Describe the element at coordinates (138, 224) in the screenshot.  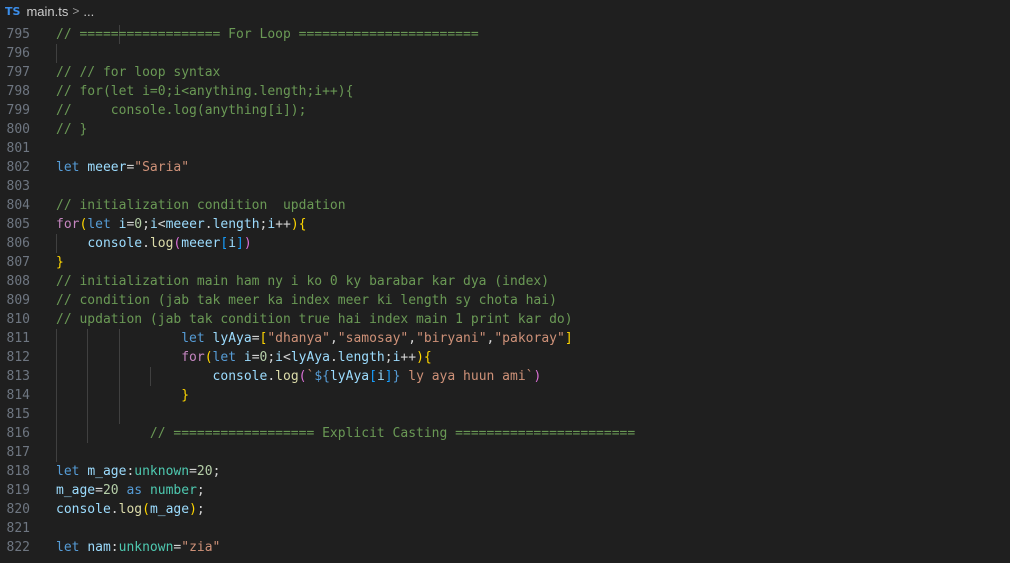
I see `code-token: 0` at that location.